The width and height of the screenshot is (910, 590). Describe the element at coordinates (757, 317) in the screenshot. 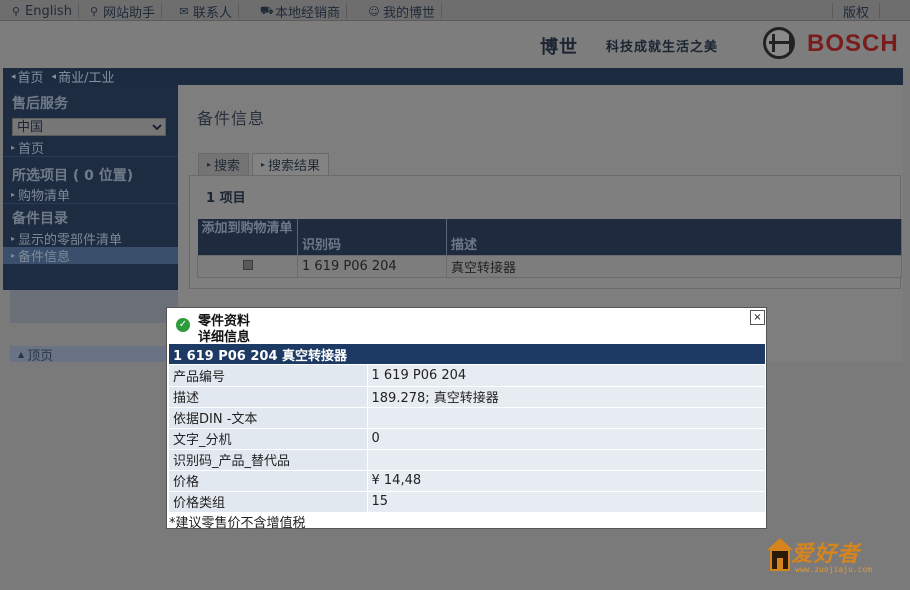

I see `close-icon: ×` at that location.